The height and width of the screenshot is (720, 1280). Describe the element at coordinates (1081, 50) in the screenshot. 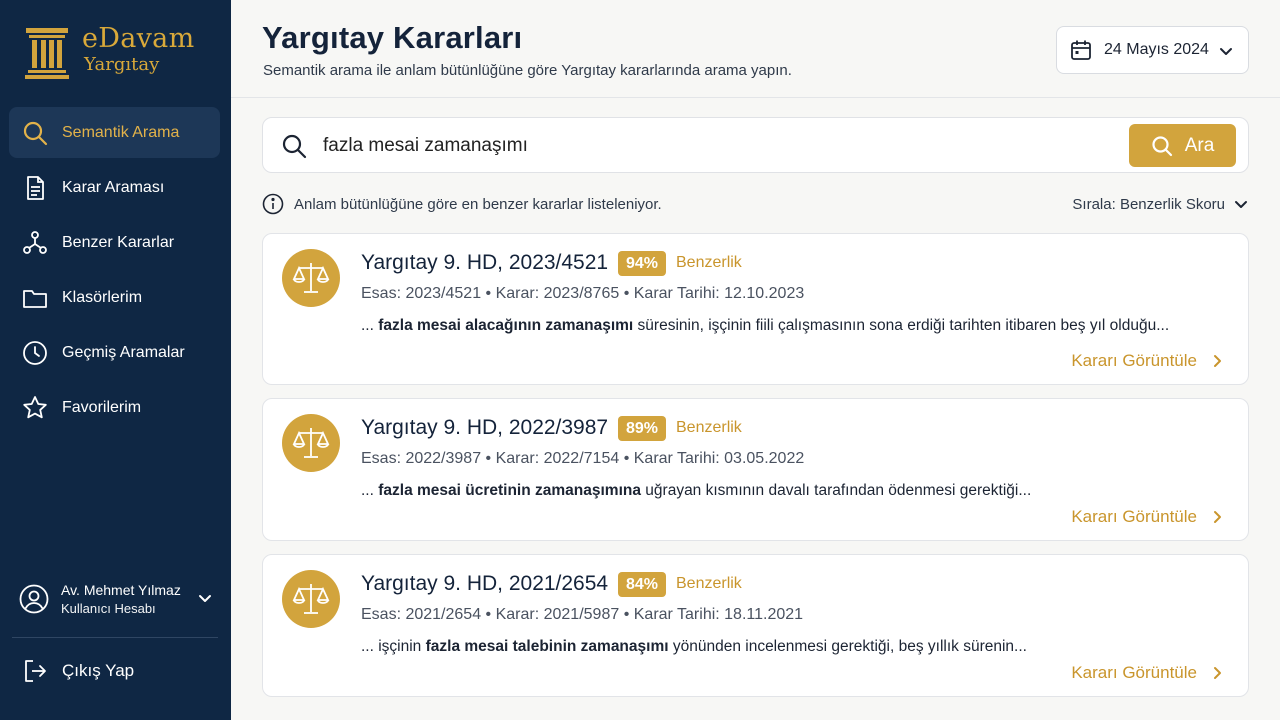

I see `calendar-icon` at that location.